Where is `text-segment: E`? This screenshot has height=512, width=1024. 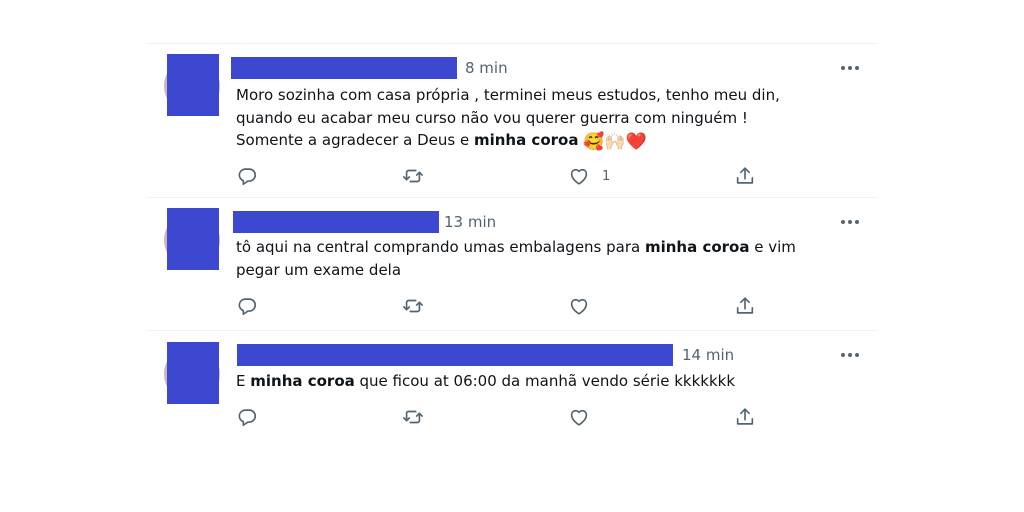 text-segment: E is located at coordinates (243, 381).